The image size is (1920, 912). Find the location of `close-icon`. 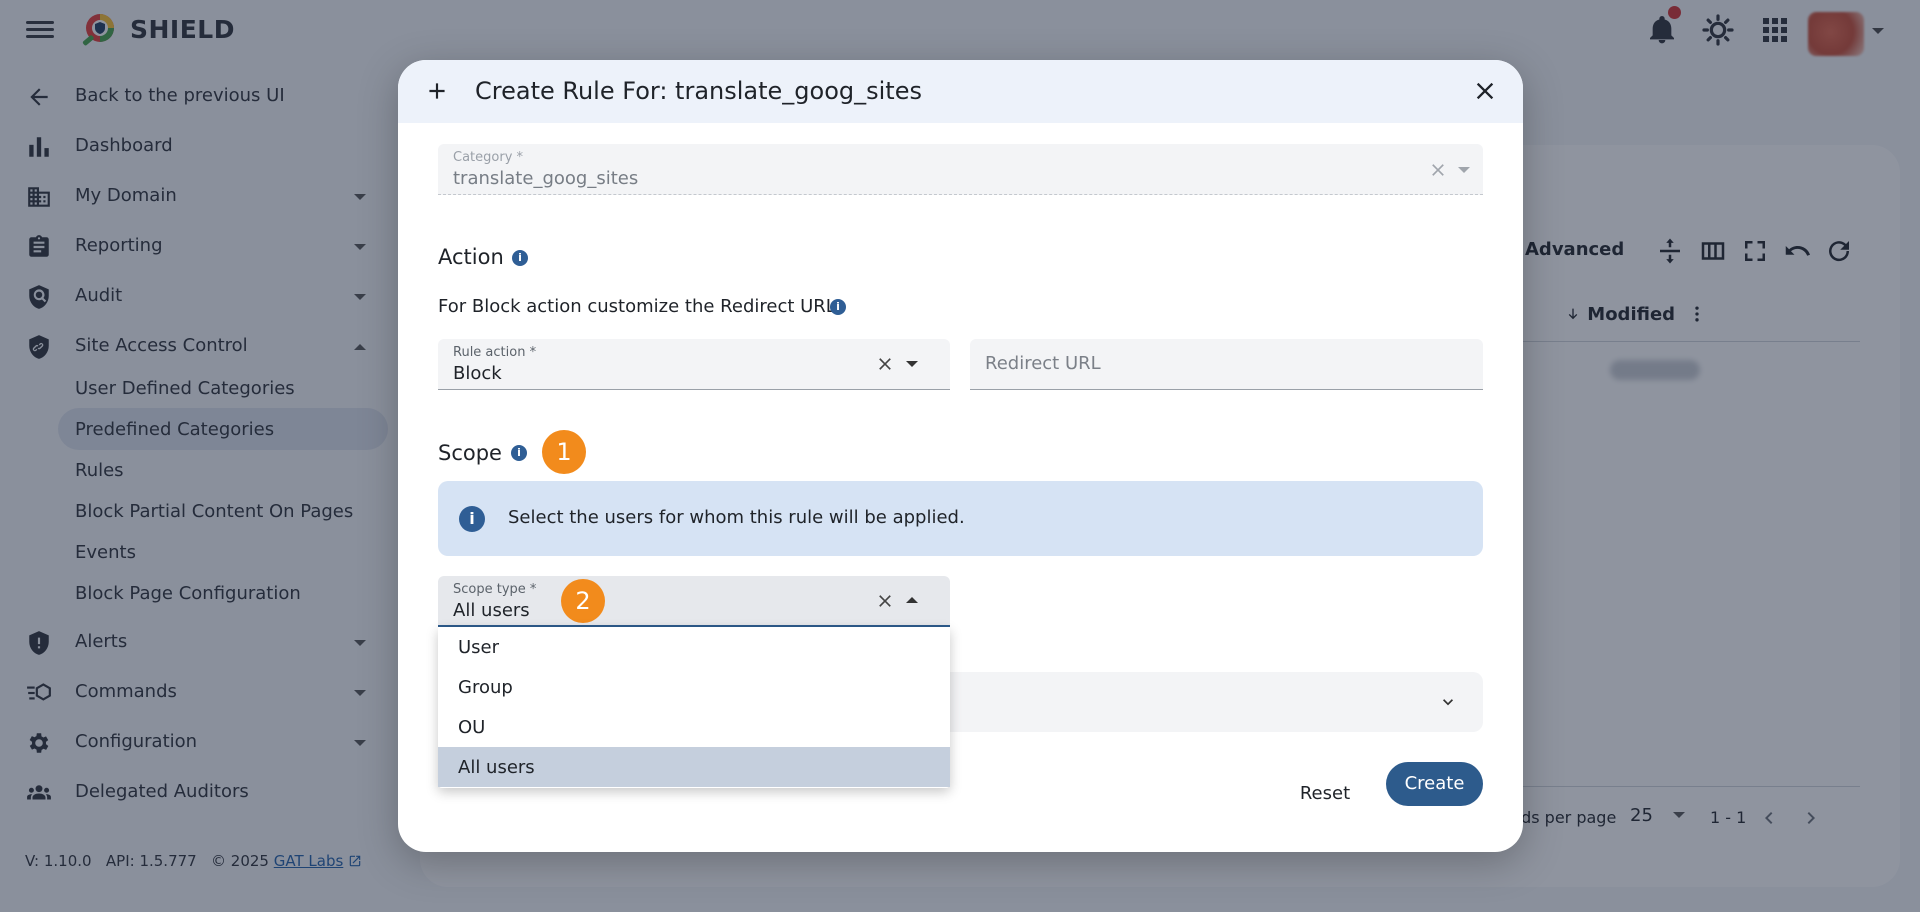

close-icon is located at coordinates (1485, 91).